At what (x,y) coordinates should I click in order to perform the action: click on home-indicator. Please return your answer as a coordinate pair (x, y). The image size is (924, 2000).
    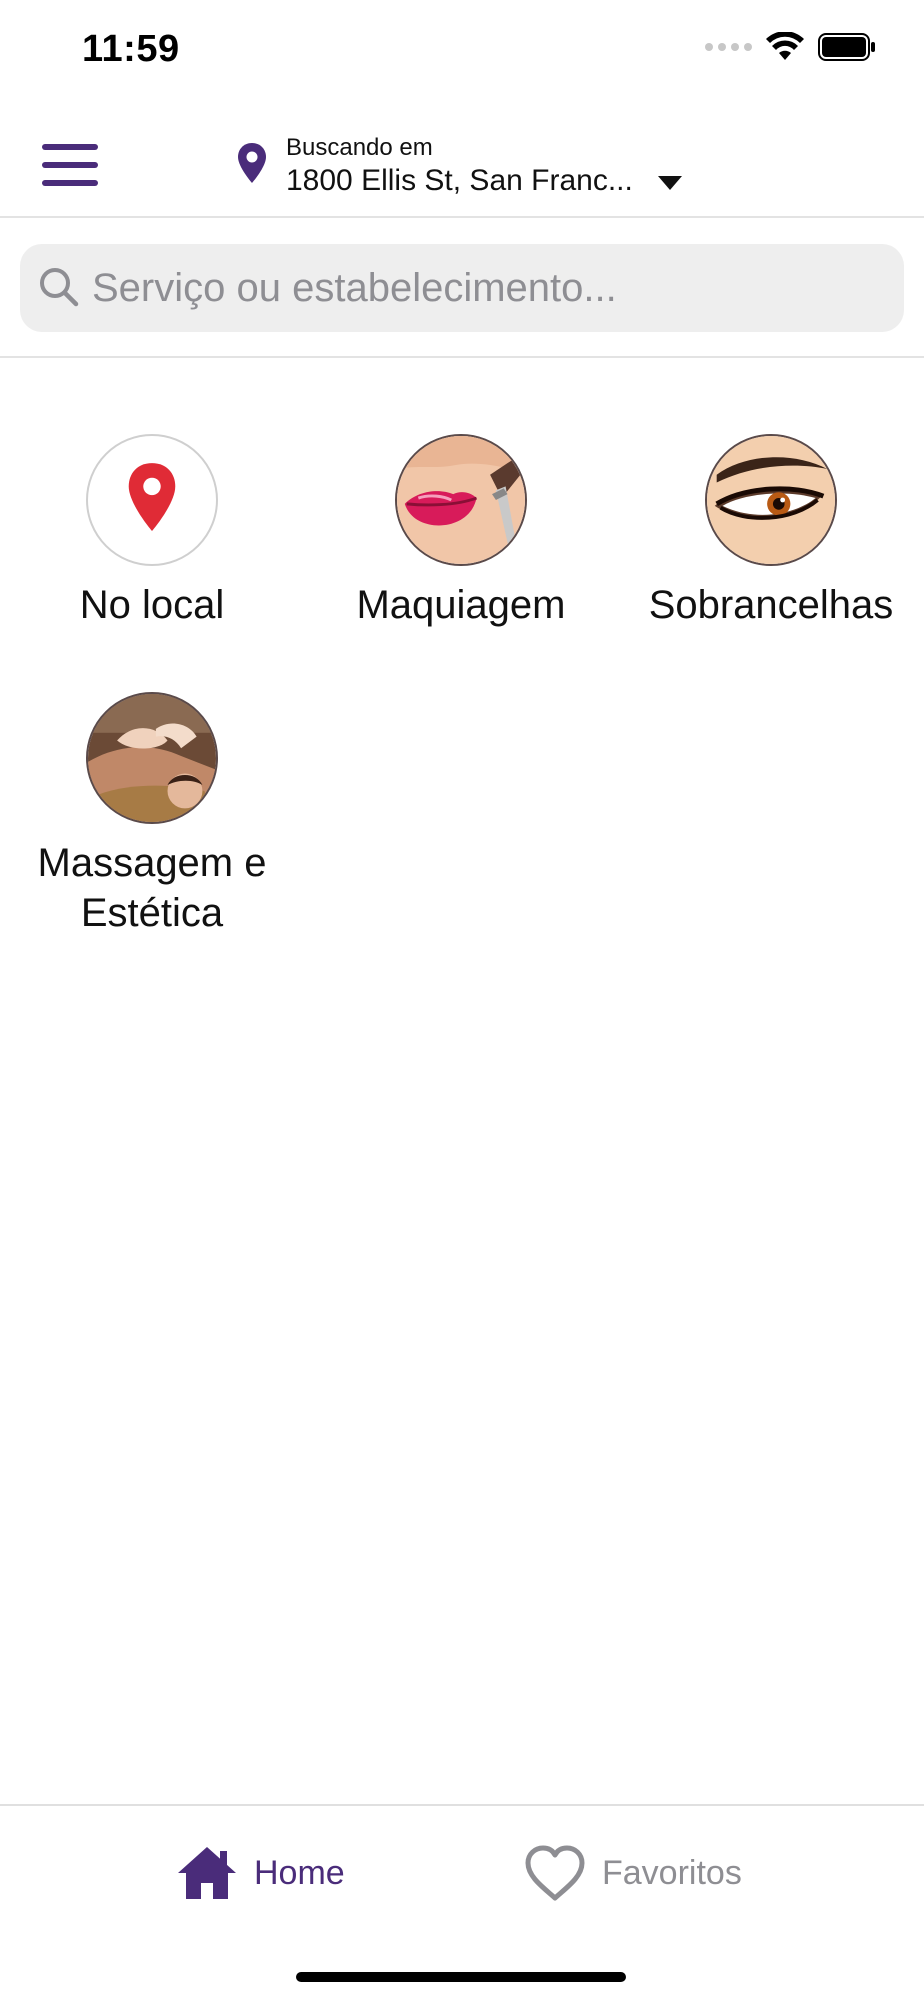
    Looking at the image, I should click on (461, 1977).